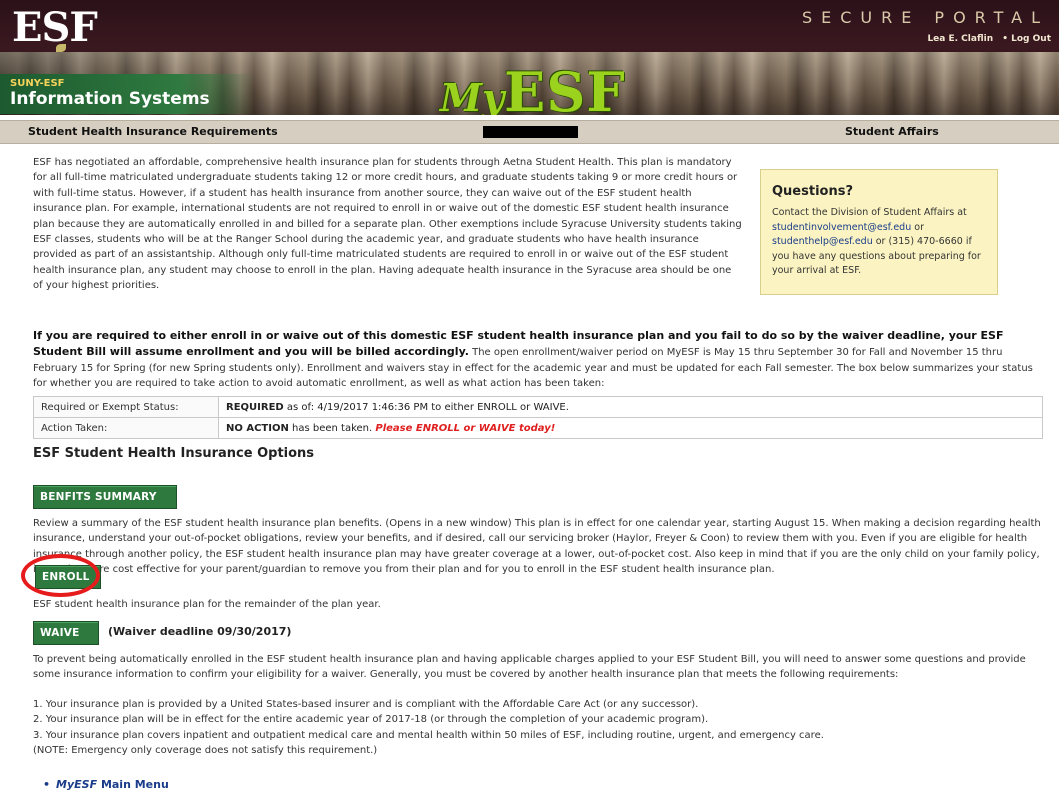  Describe the element at coordinates (565, 87) in the screenshot. I see `myesf-logo-esf: ESF` at that location.